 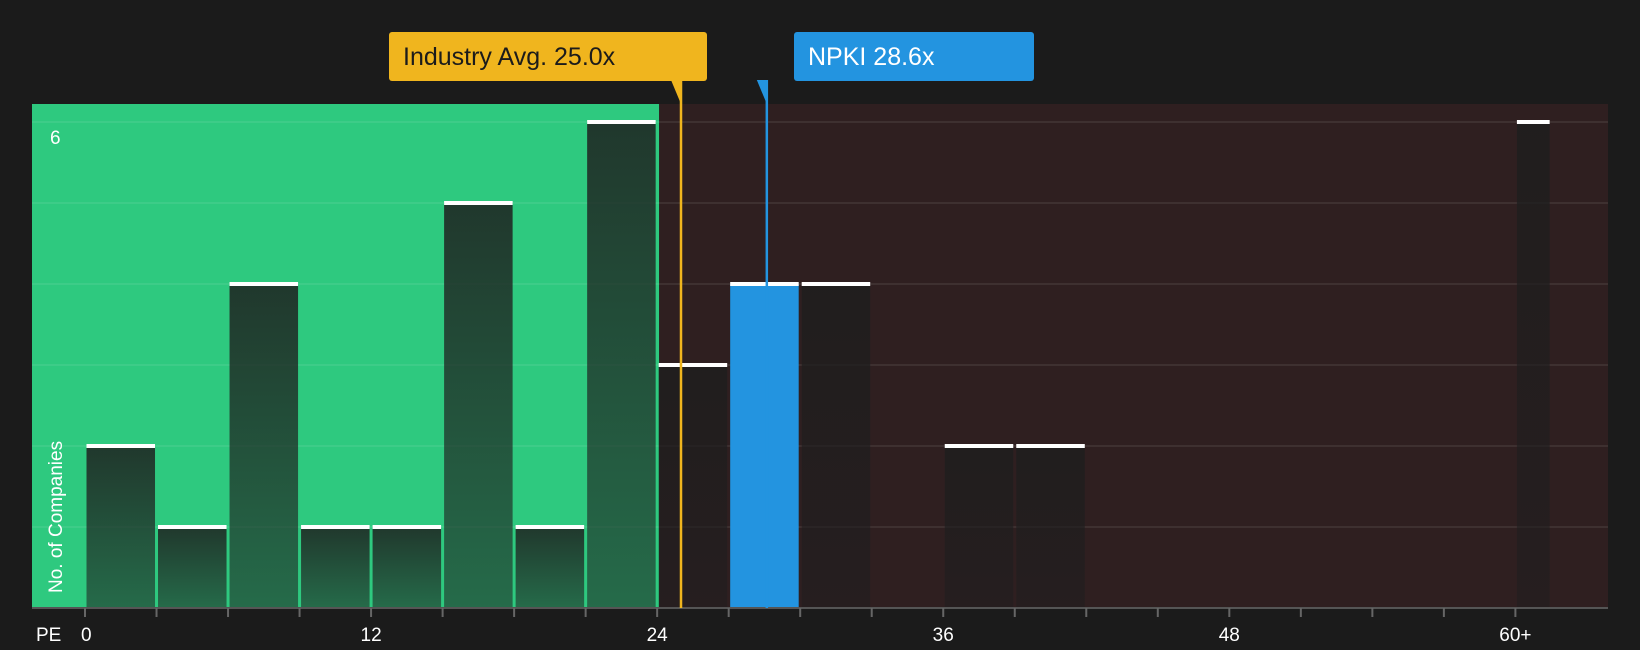 I want to click on x-tick-label: 60+, so click(x=1515, y=635).